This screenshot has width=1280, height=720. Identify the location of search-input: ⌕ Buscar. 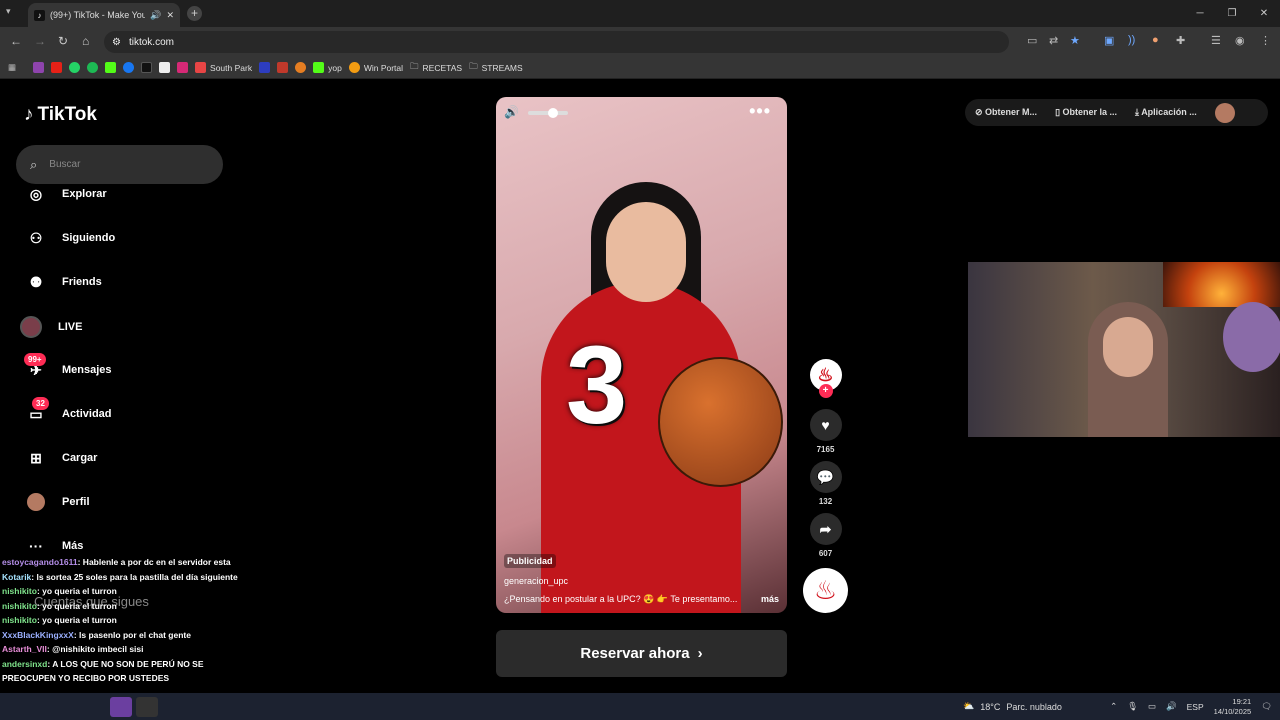
(119, 164).